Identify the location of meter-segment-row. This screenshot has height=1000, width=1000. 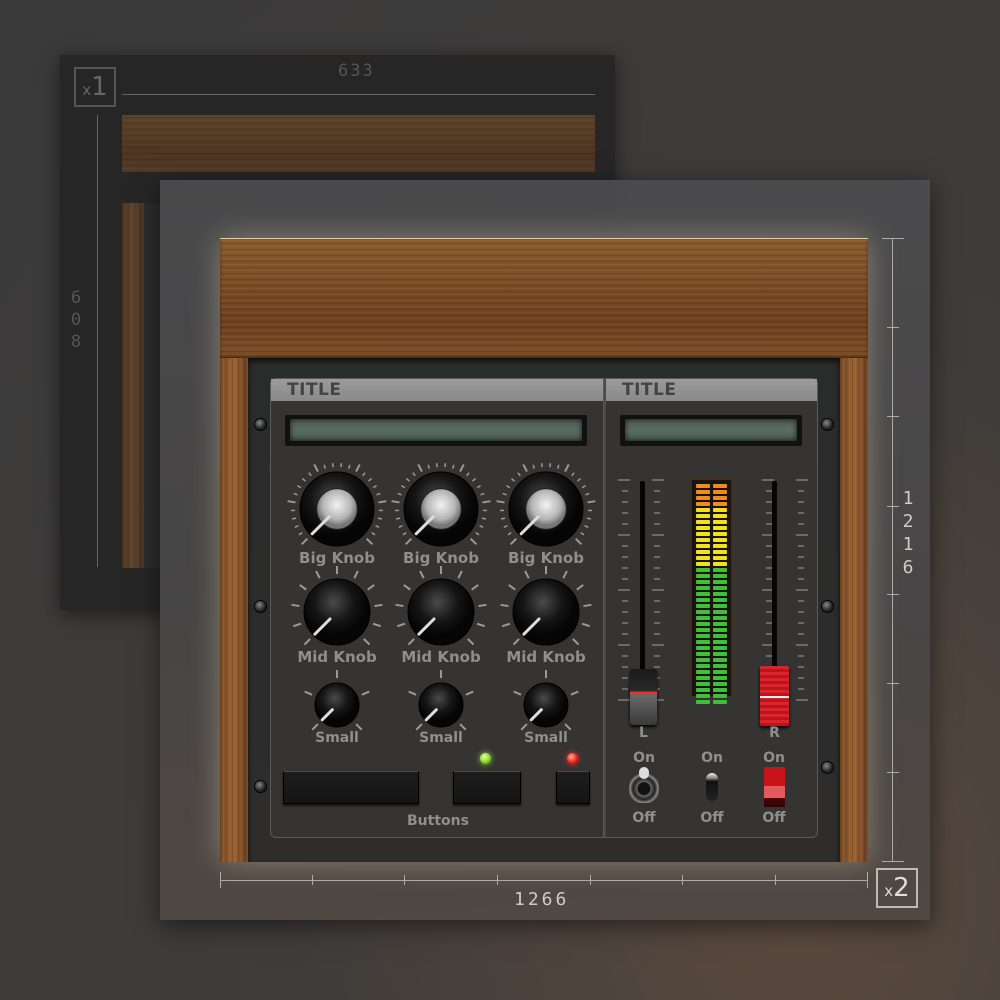
(711, 703).